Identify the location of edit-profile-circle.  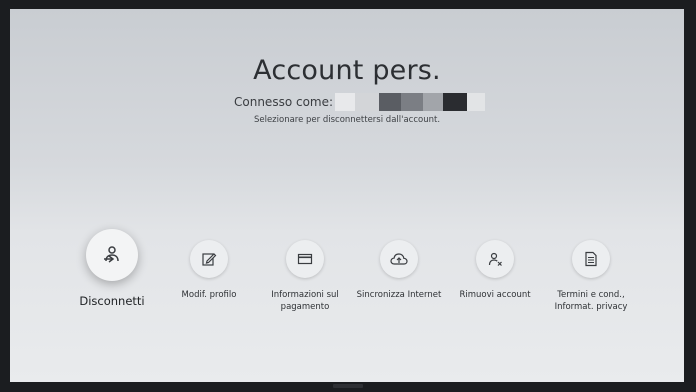
(209, 259).